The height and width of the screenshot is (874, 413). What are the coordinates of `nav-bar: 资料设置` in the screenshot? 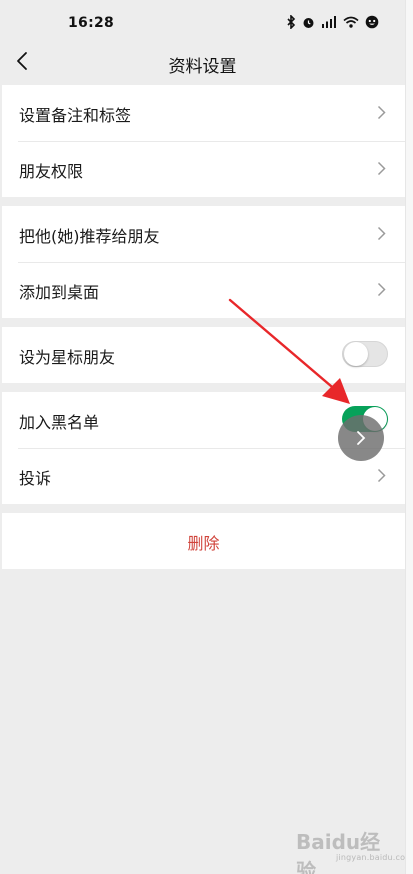 It's located at (202, 63).